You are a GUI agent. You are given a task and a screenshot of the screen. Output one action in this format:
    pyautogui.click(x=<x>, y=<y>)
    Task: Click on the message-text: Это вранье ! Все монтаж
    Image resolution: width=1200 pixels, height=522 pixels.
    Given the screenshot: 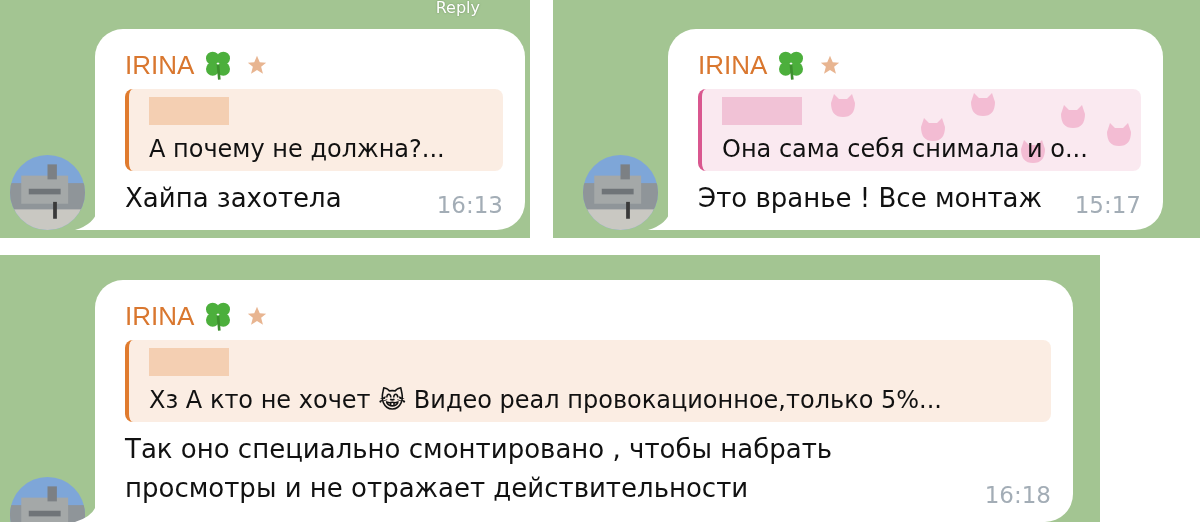 What is the action you would take?
    pyautogui.click(x=870, y=198)
    